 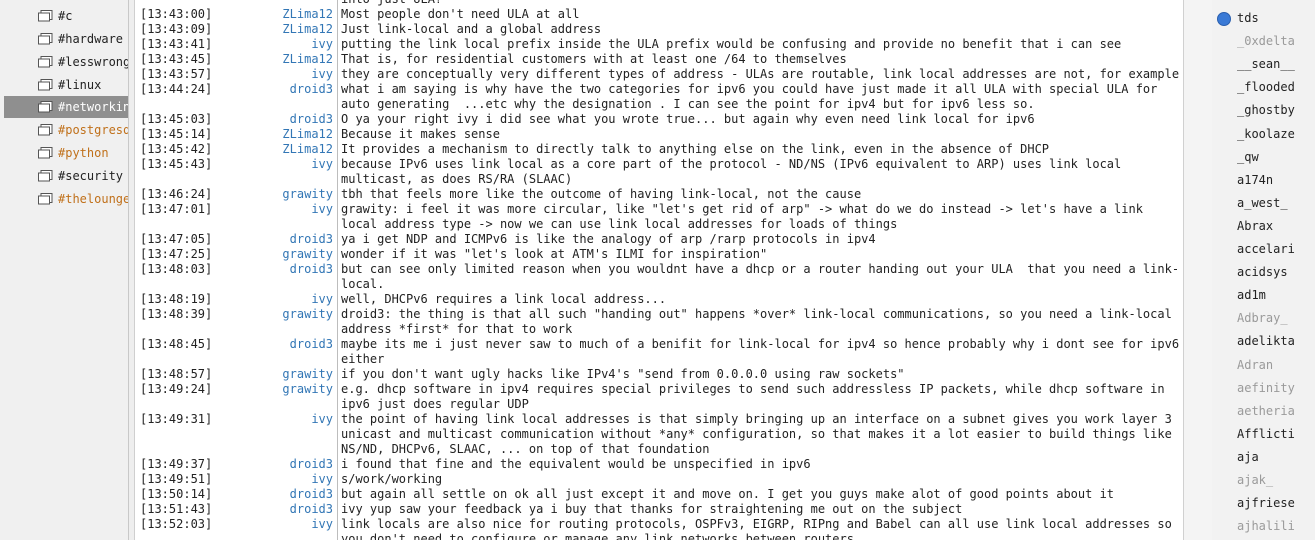 What do you see at coordinates (66, 85) in the screenshot?
I see `channel-item: #linux` at bounding box center [66, 85].